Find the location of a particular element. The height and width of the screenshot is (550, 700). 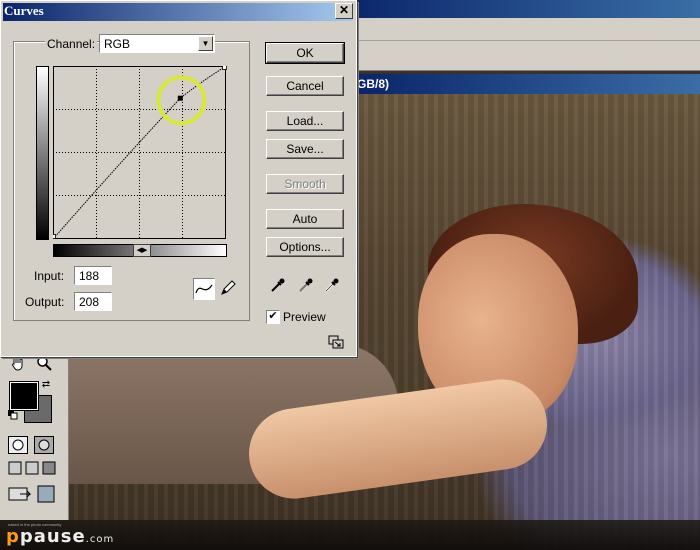

swap-colors-icon: ⇄ is located at coordinates (46, 384).